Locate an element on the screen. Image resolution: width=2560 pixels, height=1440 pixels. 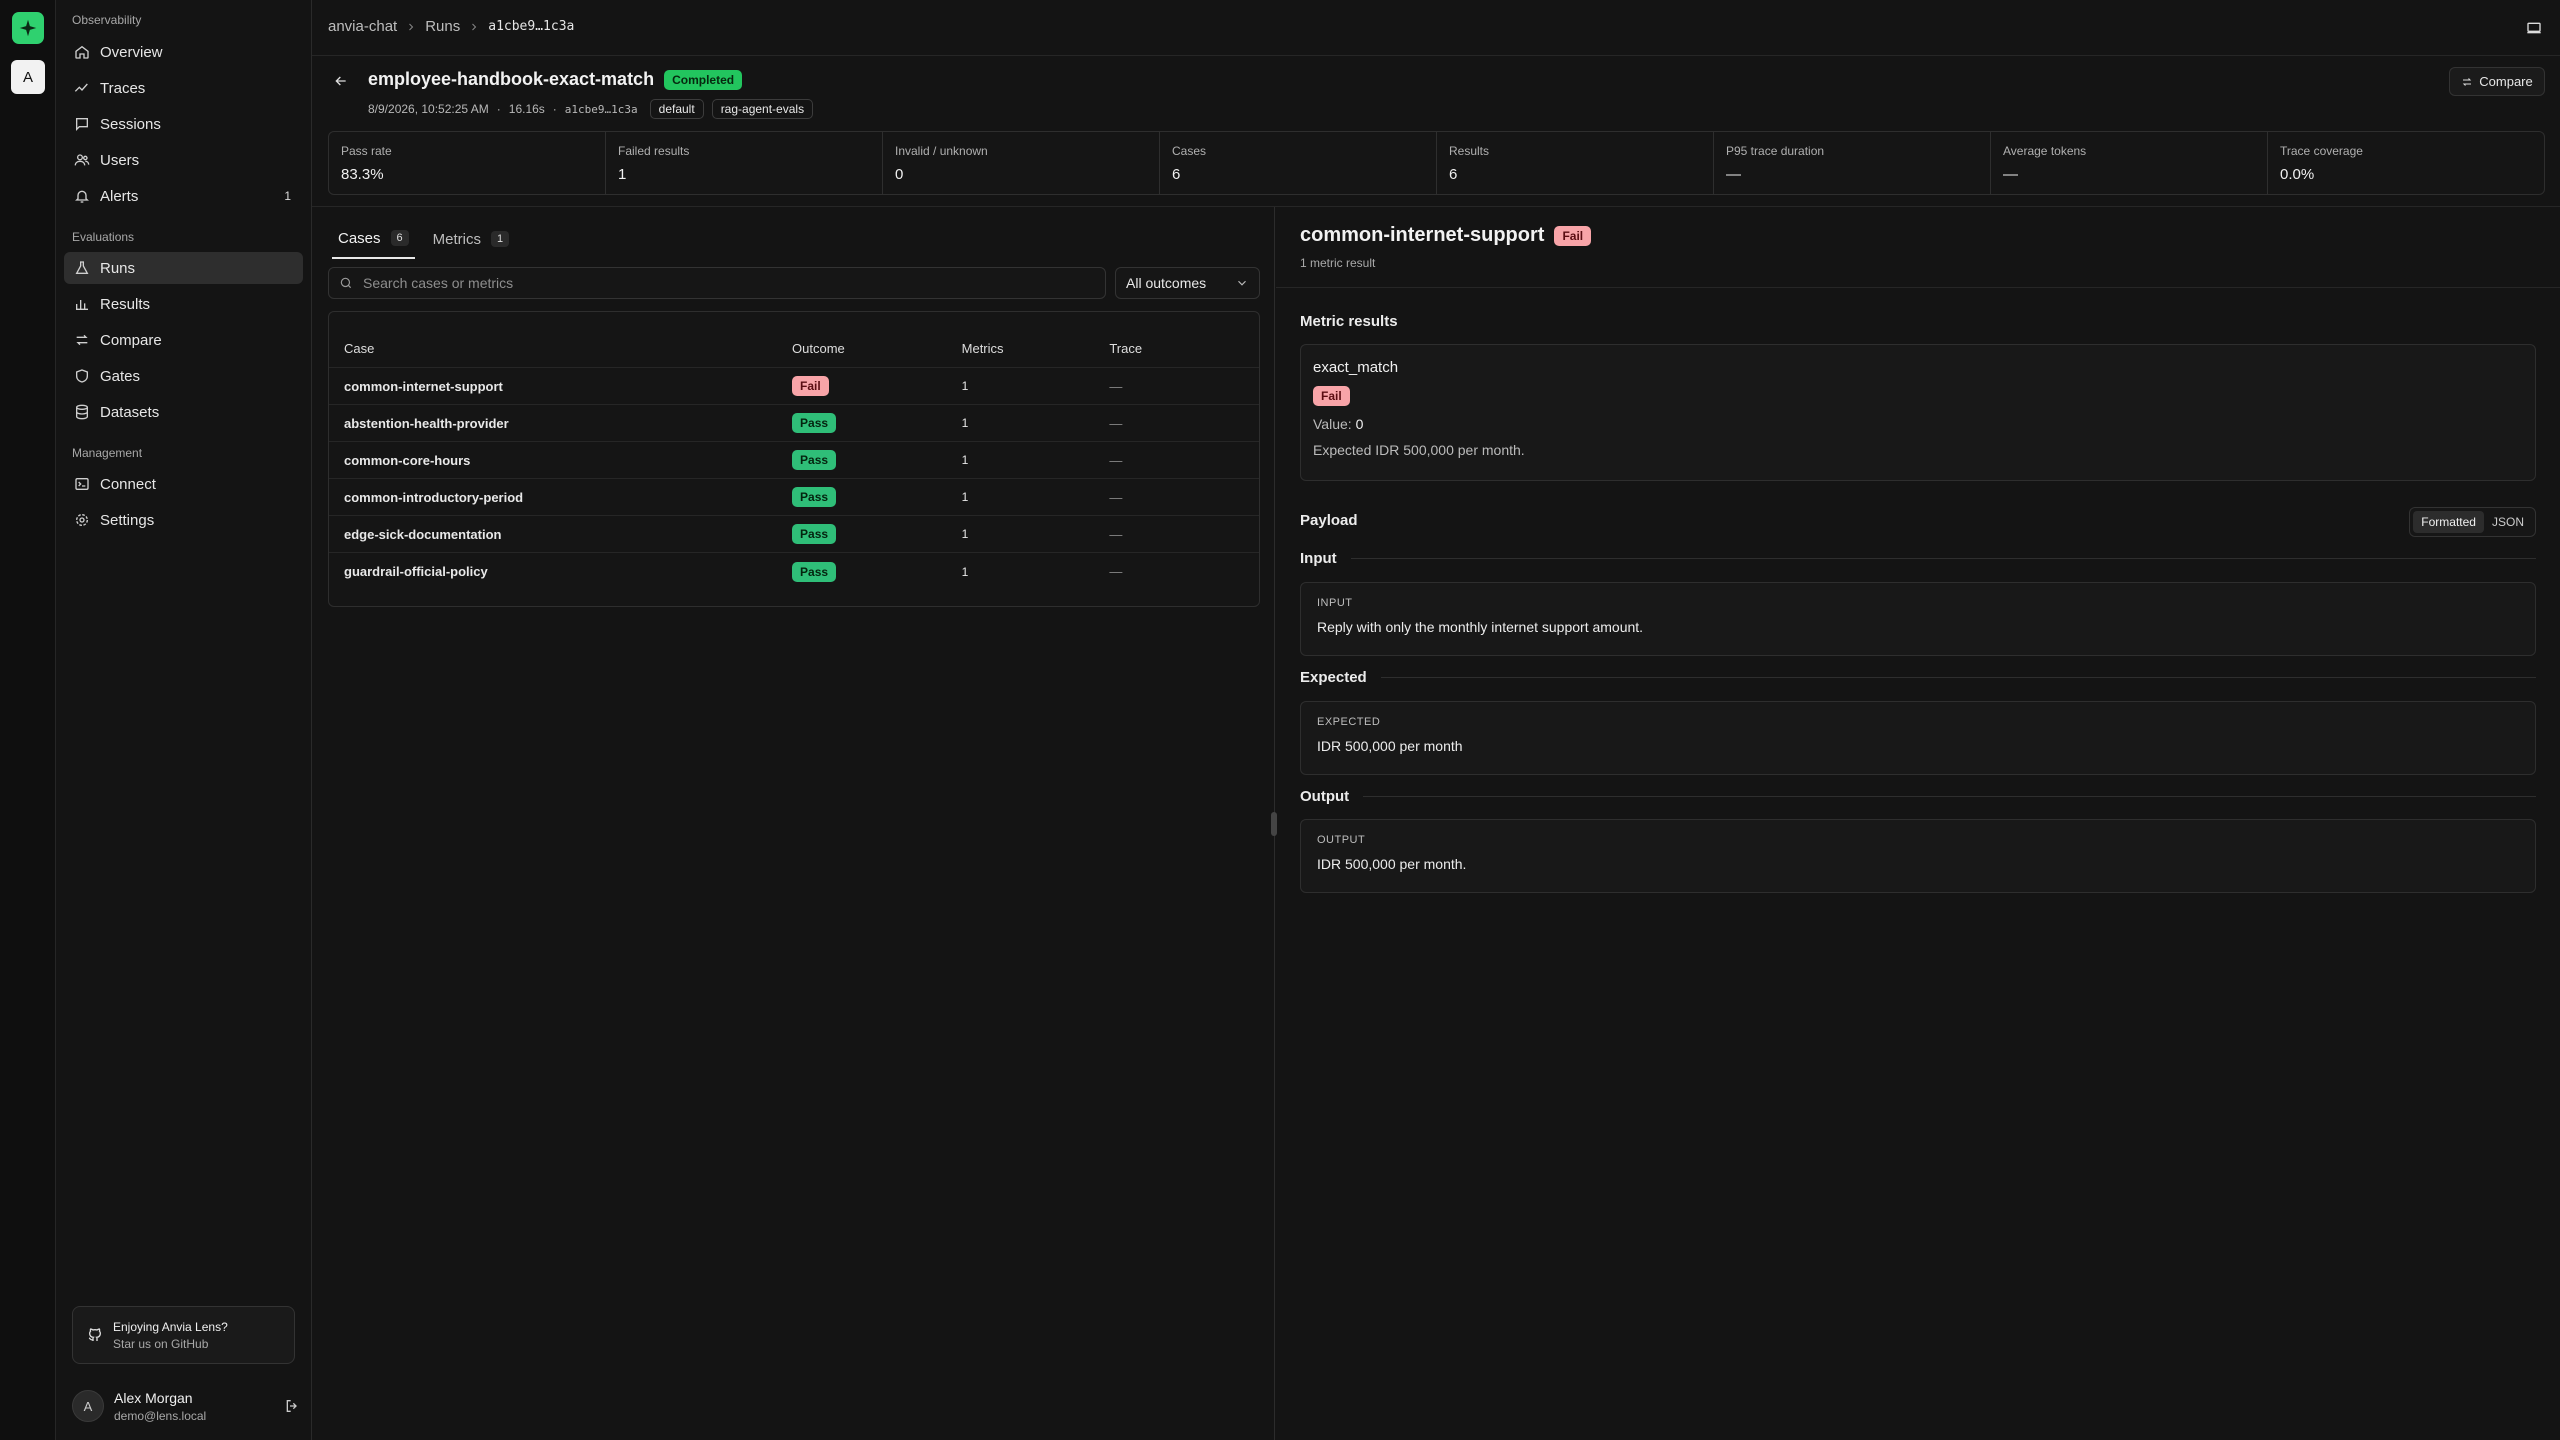
user-name: Alex Morgan is located at coordinates (153, 1397).